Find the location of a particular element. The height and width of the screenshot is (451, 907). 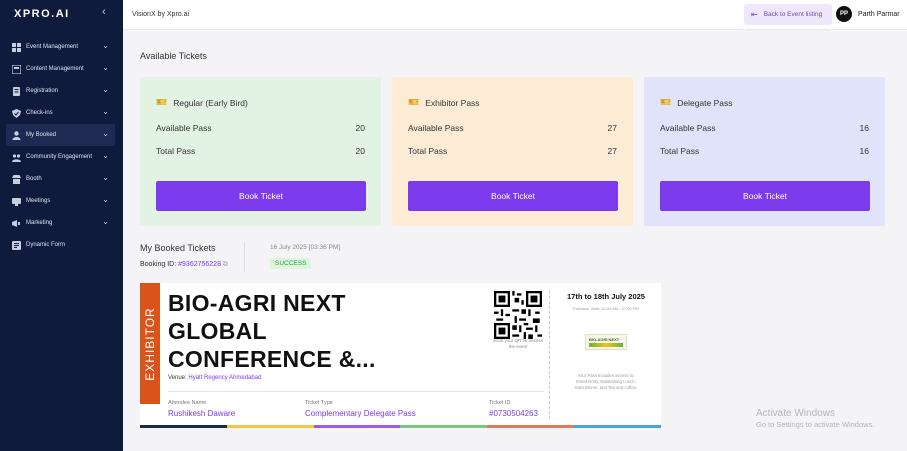

sidebar-item-content-management: Content Management ⌄ is located at coordinates (61, 69).